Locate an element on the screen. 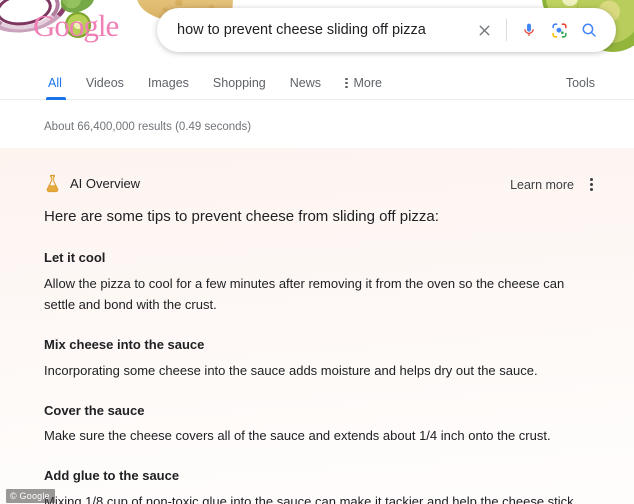 Image resolution: width=634 pixels, height=504 pixels. ai-section-title: Mix cheese into the sauce is located at coordinates (124, 345).